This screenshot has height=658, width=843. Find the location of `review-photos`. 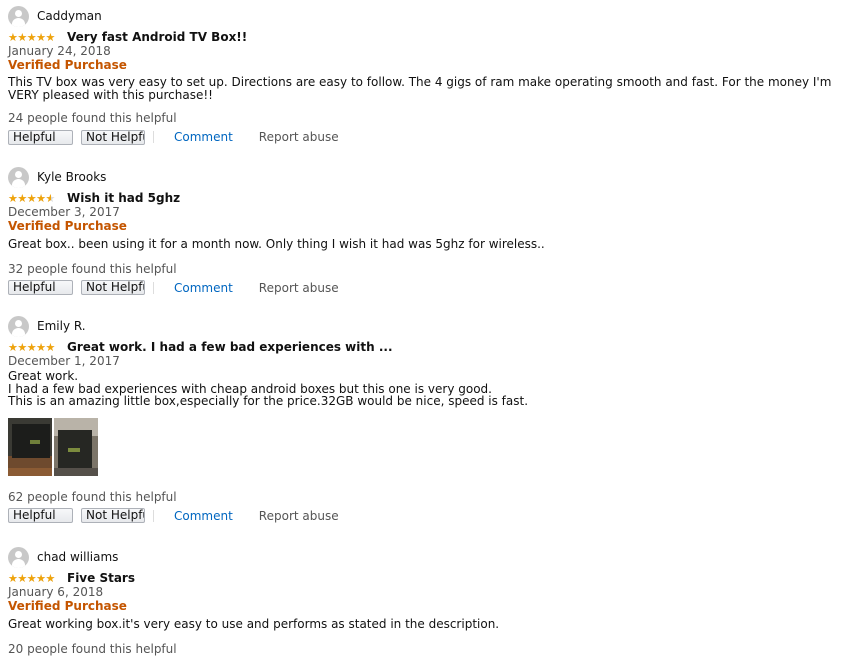

review-photos is located at coordinates (423, 446).